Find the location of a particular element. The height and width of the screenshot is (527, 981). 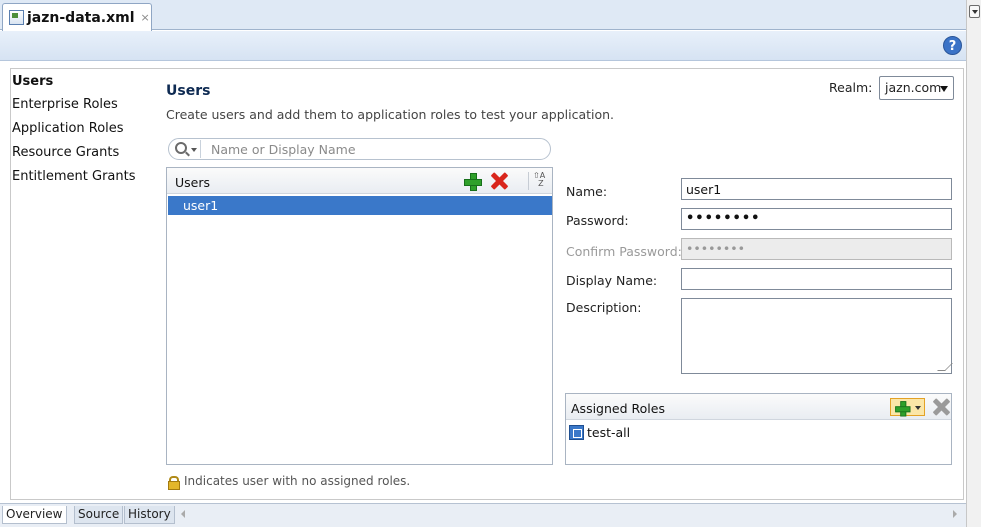

add-role-icon is located at coordinates (903, 409).